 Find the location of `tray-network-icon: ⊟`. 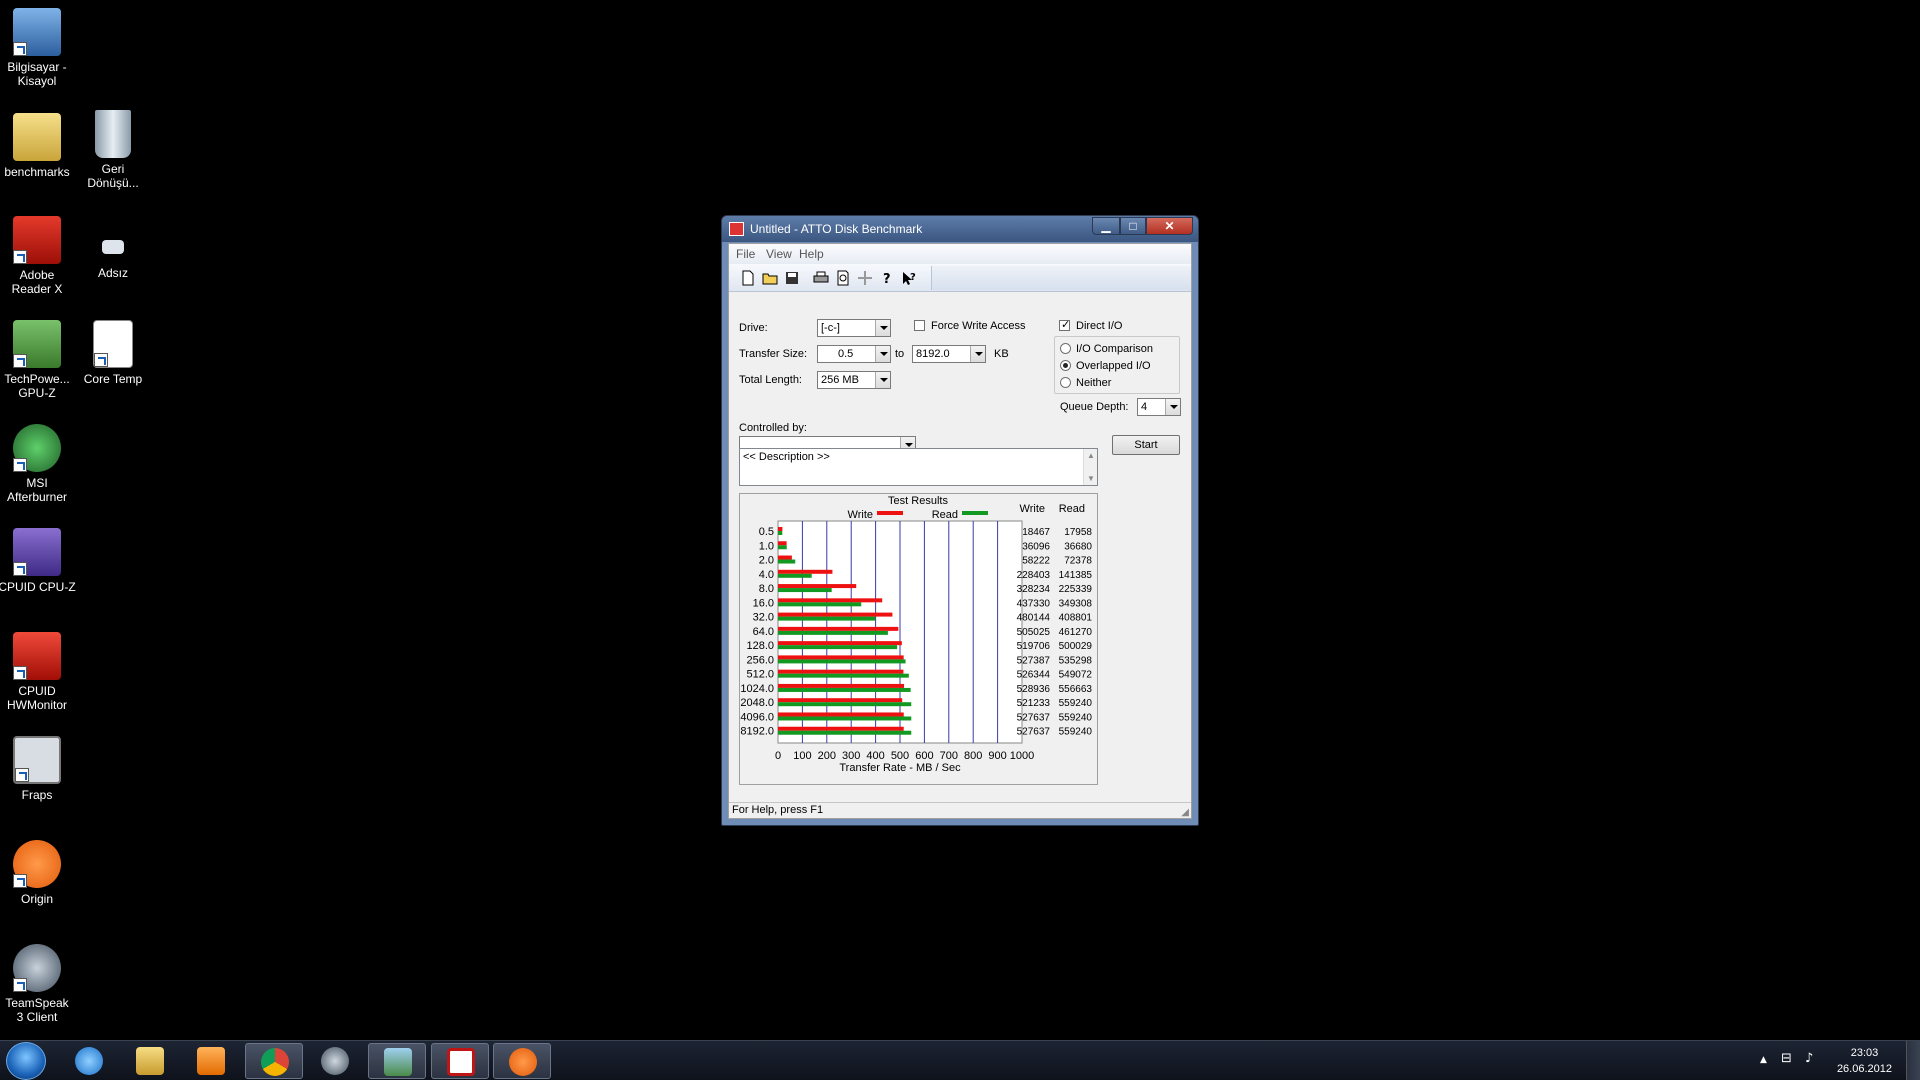

tray-network-icon: ⊟ is located at coordinates (1786, 1058).